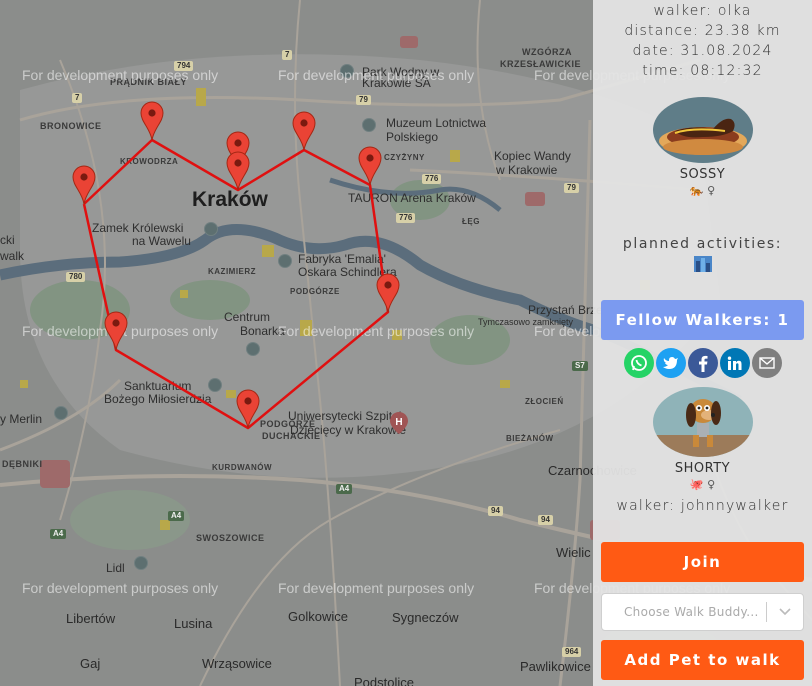 The width and height of the screenshot is (812, 686). I want to click on walk-date: date: 31.08.2024, so click(702, 51).